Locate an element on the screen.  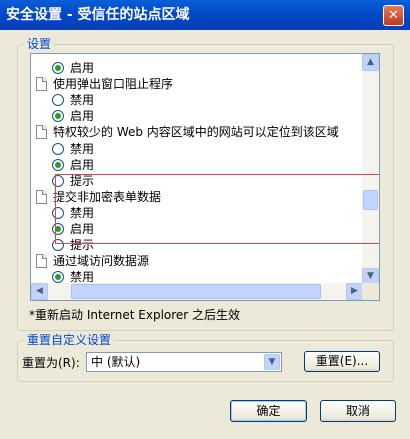
highlight-annotation-box is located at coordinates (217, 209).